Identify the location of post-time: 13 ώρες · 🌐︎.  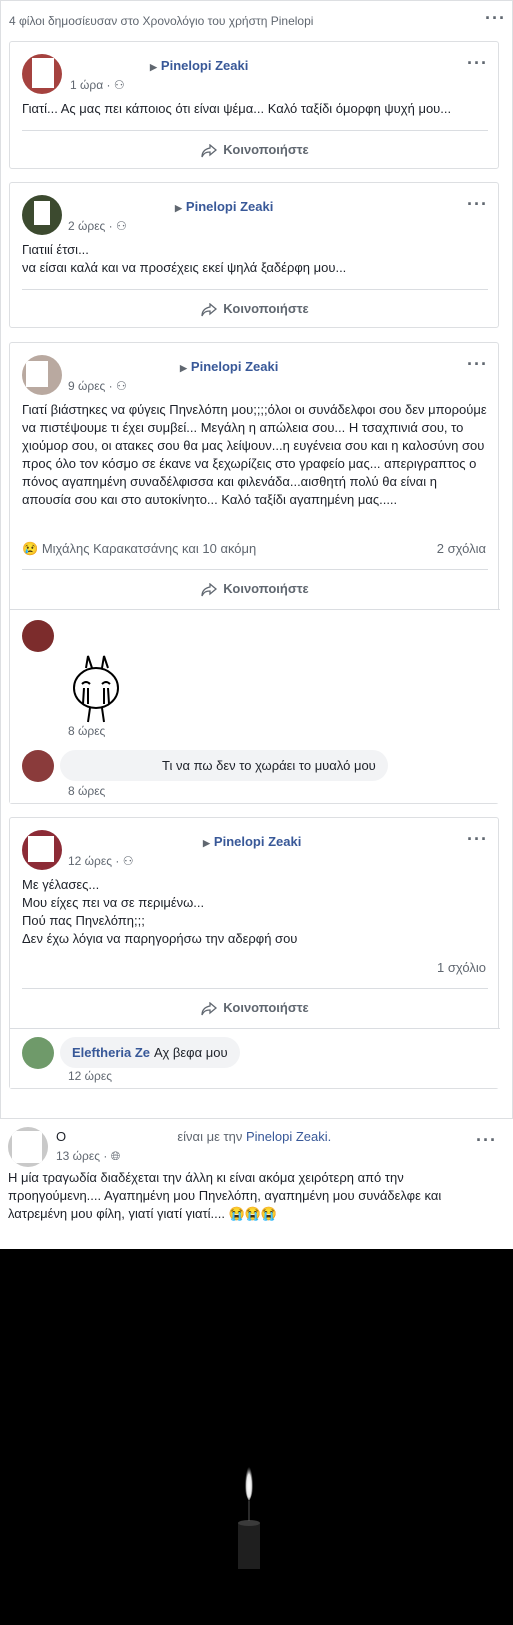
(88, 1156).